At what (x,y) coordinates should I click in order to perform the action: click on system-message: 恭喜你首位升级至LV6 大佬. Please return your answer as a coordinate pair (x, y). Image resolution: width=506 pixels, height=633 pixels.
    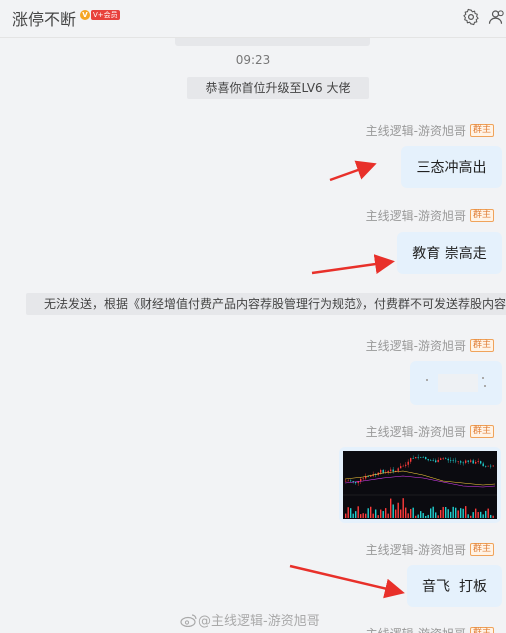
    Looking at the image, I should click on (278, 88).